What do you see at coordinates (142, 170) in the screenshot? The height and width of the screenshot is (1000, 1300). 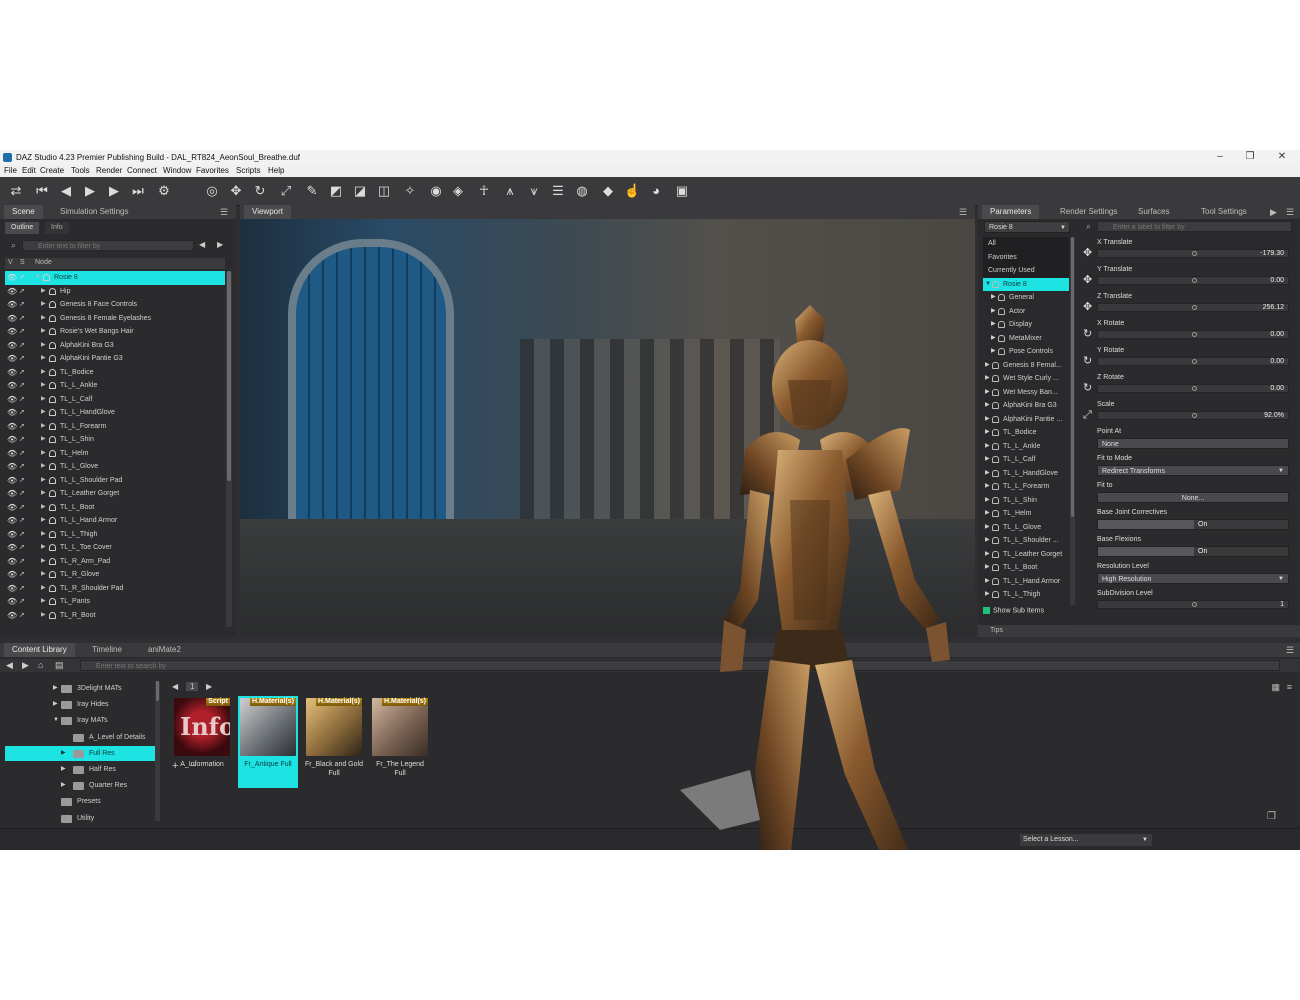 I see `menu-connect: Connect` at bounding box center [142, 170].